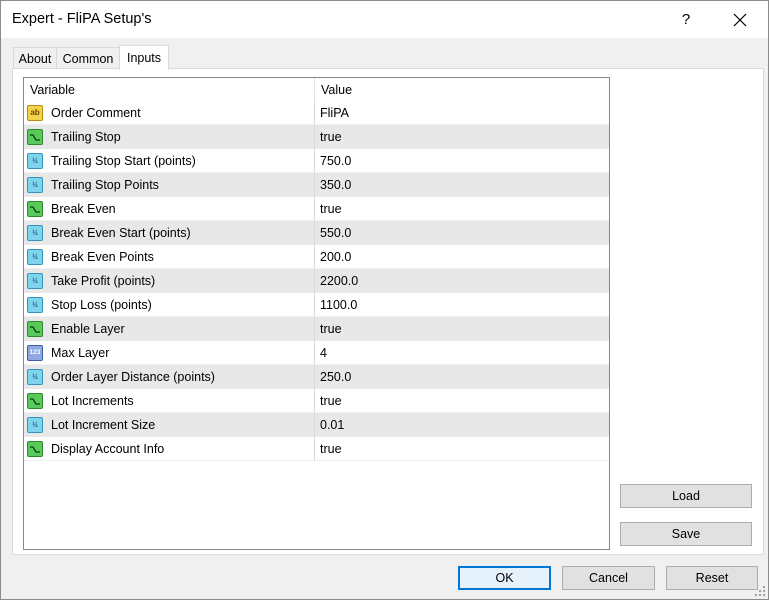  I want to click on title-bar: Expert - FliPA Setup's ?, so click(384, 19).